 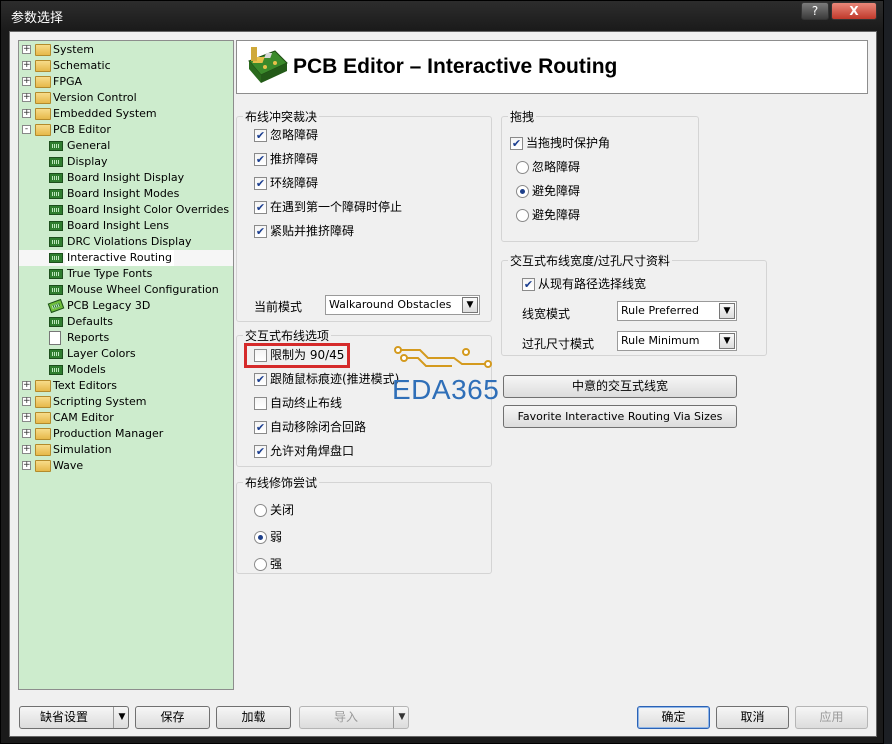 I want to click on drag-group: 拖拽 ✔ 当拖拽时保护角 忽略障碍 避免障碍 避免障碍, so click(x=600, y=175).